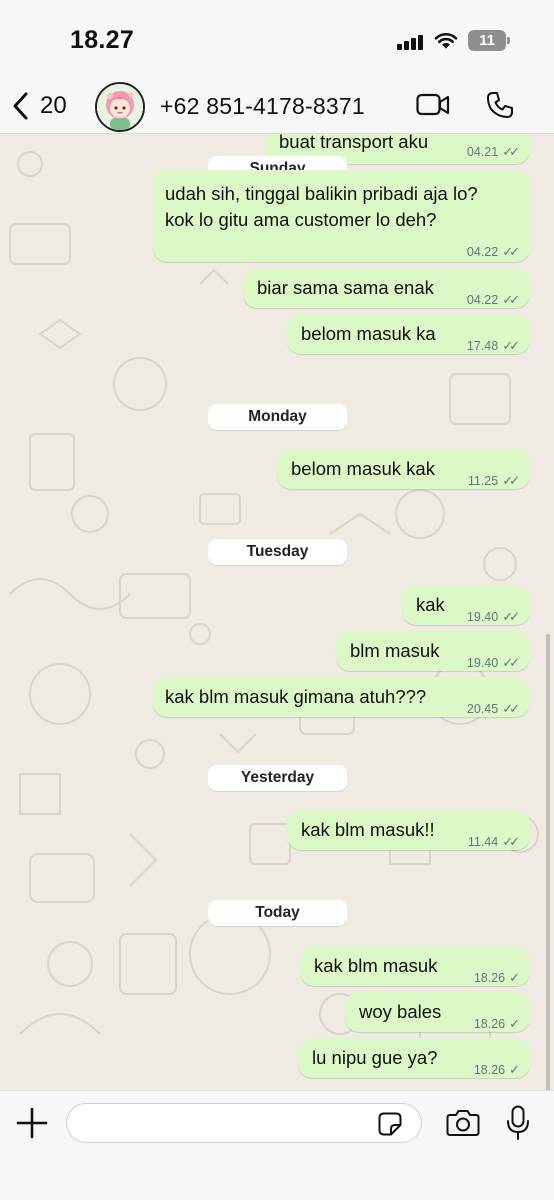 This screenshot has width=554, height=1200. Describe the element at coordinates (482, 152) in the screenshot. I see `message-time: 04.21` at that location.